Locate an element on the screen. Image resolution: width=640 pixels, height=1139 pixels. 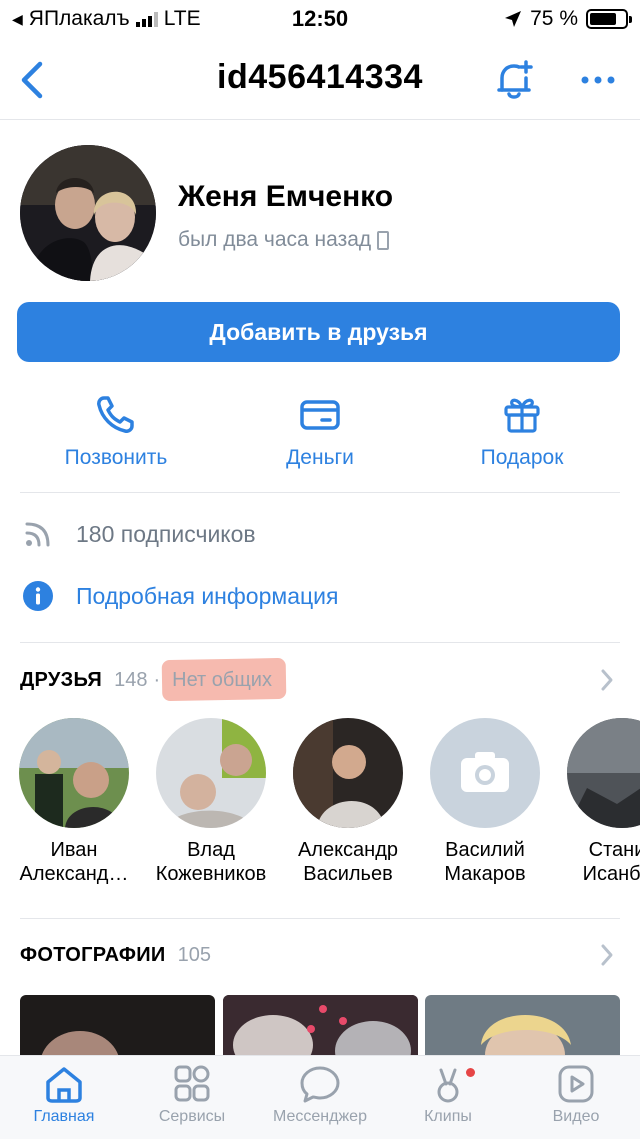
bell-plus-icon is located at coordinates (515, 79).